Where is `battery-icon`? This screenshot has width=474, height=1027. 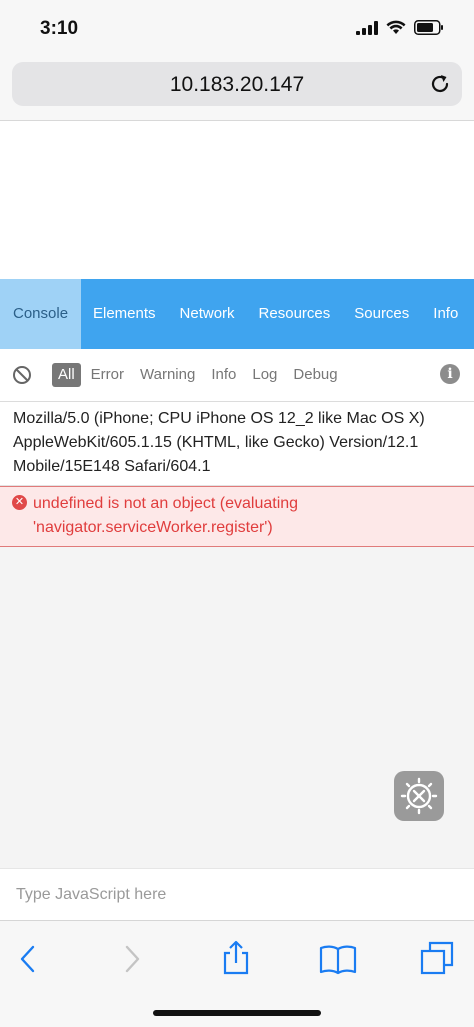 battery-icon is located at coordinates (428, 27).